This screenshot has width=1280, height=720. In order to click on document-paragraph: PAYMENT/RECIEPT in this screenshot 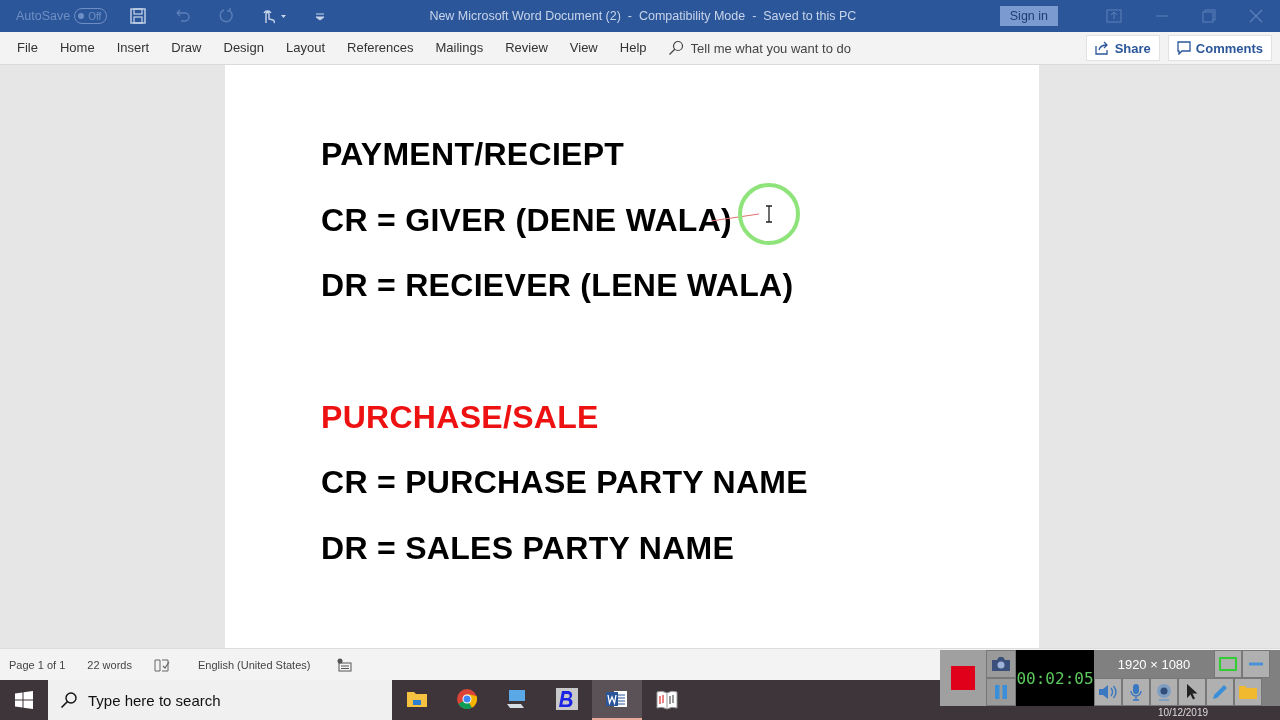, I will do `click(473, 154)`.